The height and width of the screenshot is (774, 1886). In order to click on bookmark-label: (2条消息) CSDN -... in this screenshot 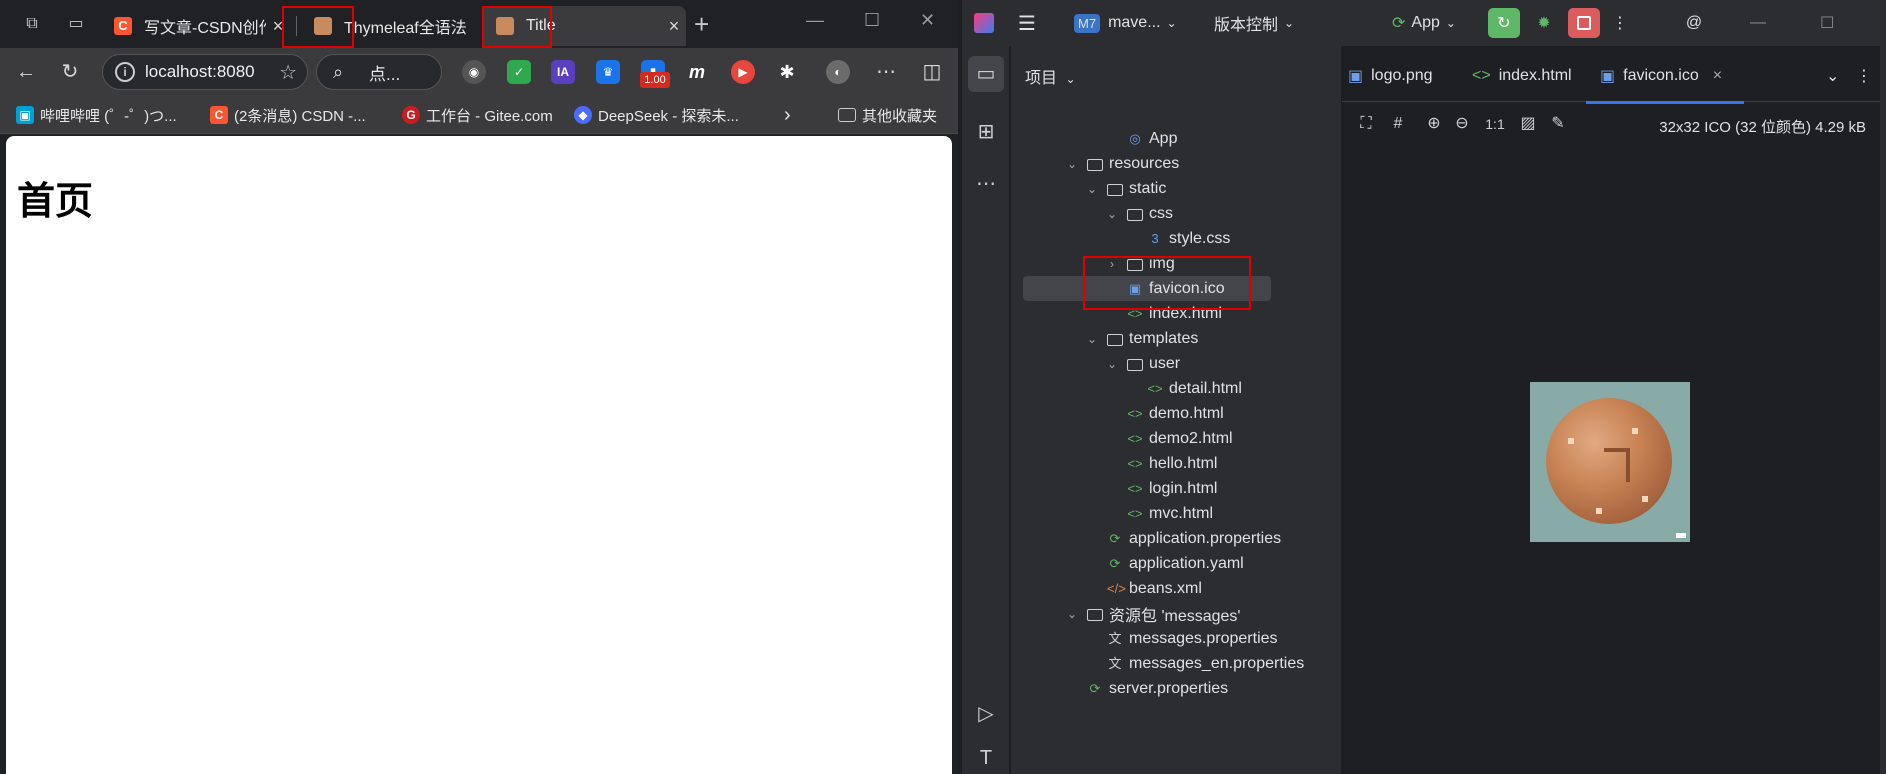, I will do `click(300, 116)`.